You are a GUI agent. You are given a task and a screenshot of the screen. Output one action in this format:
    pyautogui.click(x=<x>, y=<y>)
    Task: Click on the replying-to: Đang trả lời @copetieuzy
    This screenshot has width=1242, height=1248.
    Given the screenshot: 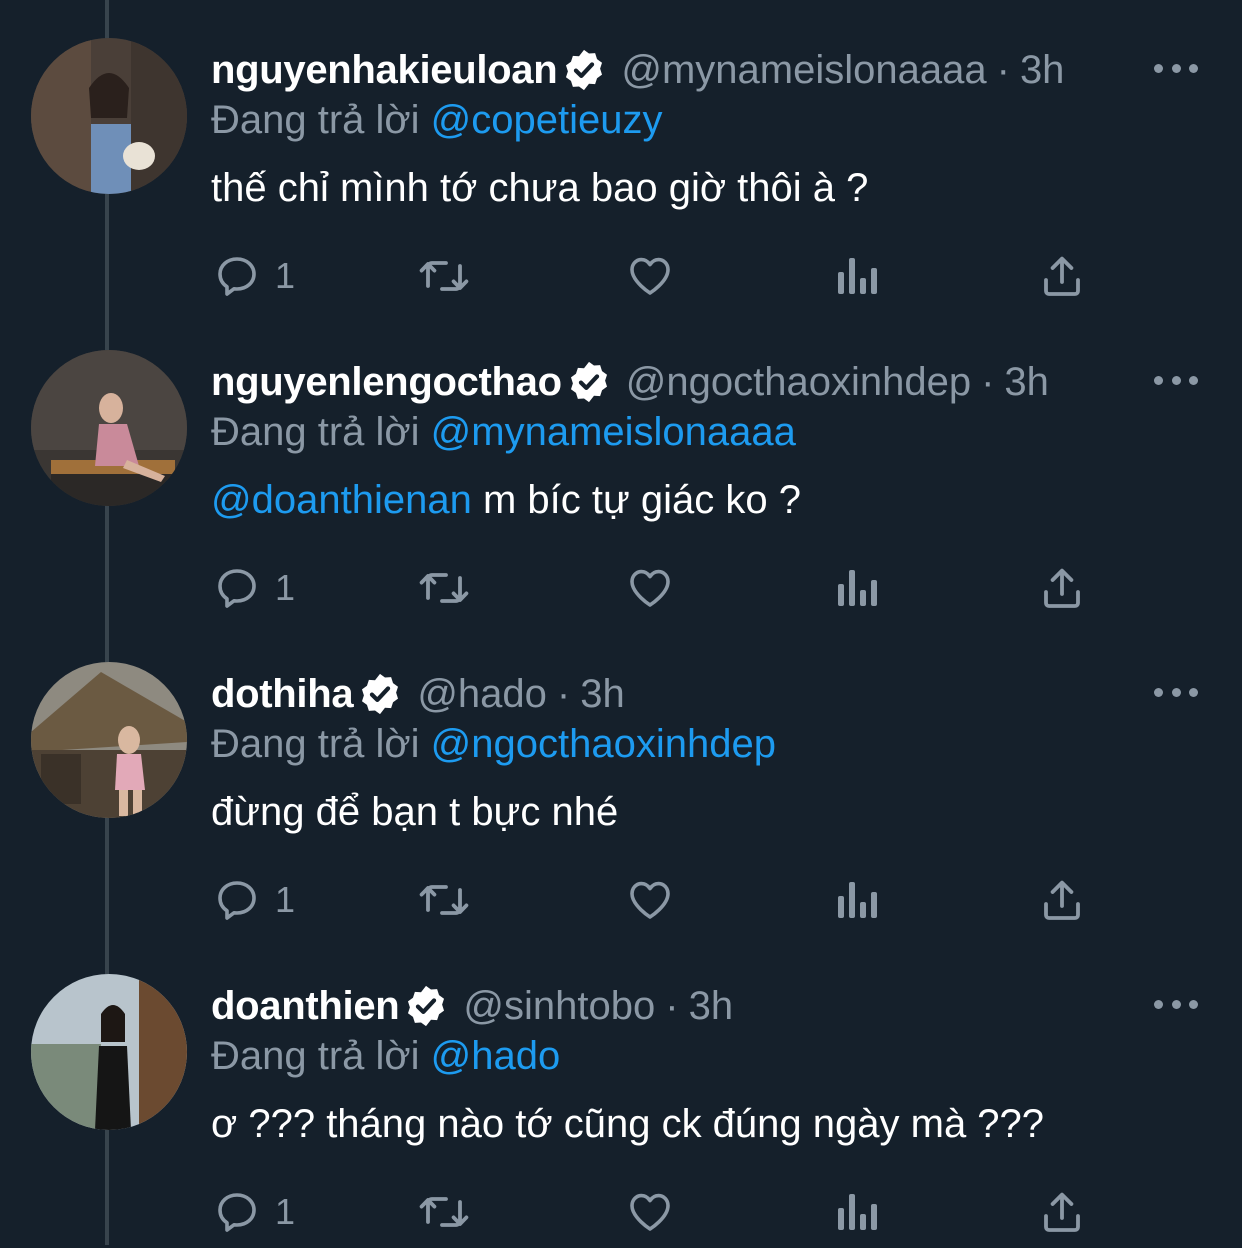 What is the action you would take?
    pyautogui.click(x=437, y=120)
    